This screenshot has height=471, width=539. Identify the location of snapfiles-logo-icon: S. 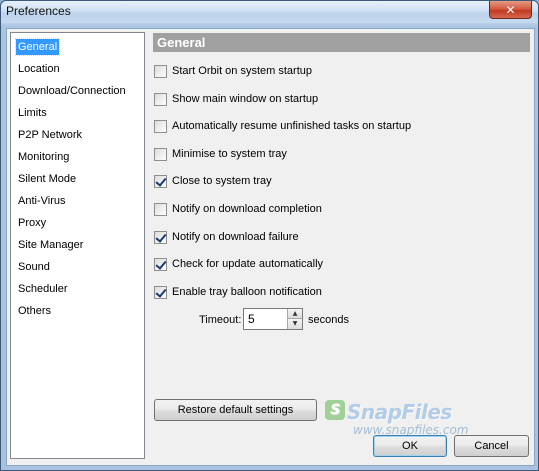
(335, 410).